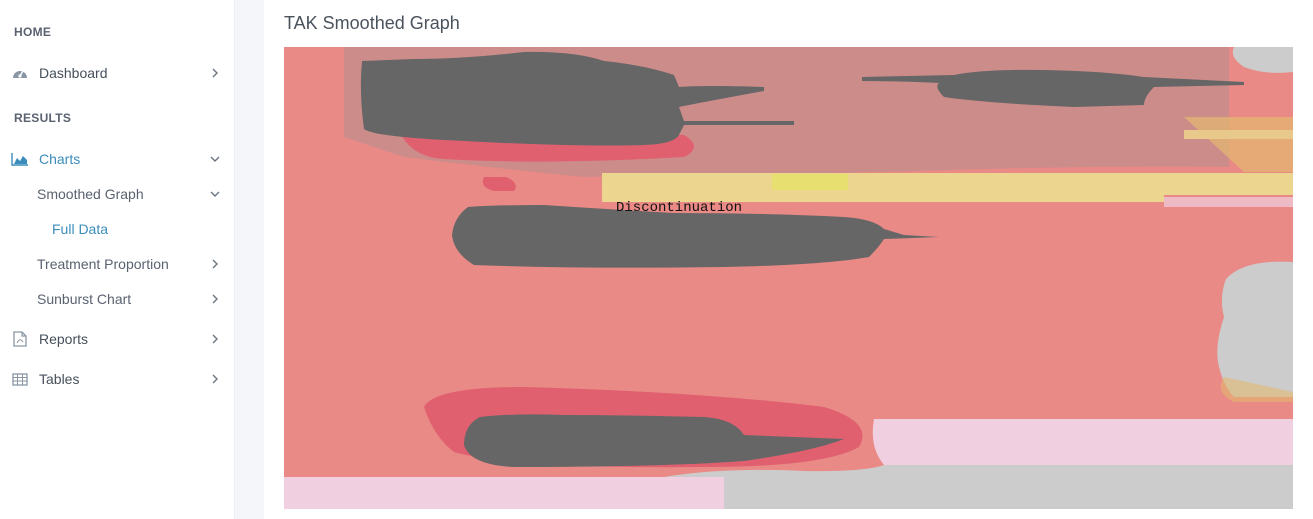 The width and height of the screenshot is (1313, 519). I want to click on sidebar-item-charts: Charts, so click(117, 159).